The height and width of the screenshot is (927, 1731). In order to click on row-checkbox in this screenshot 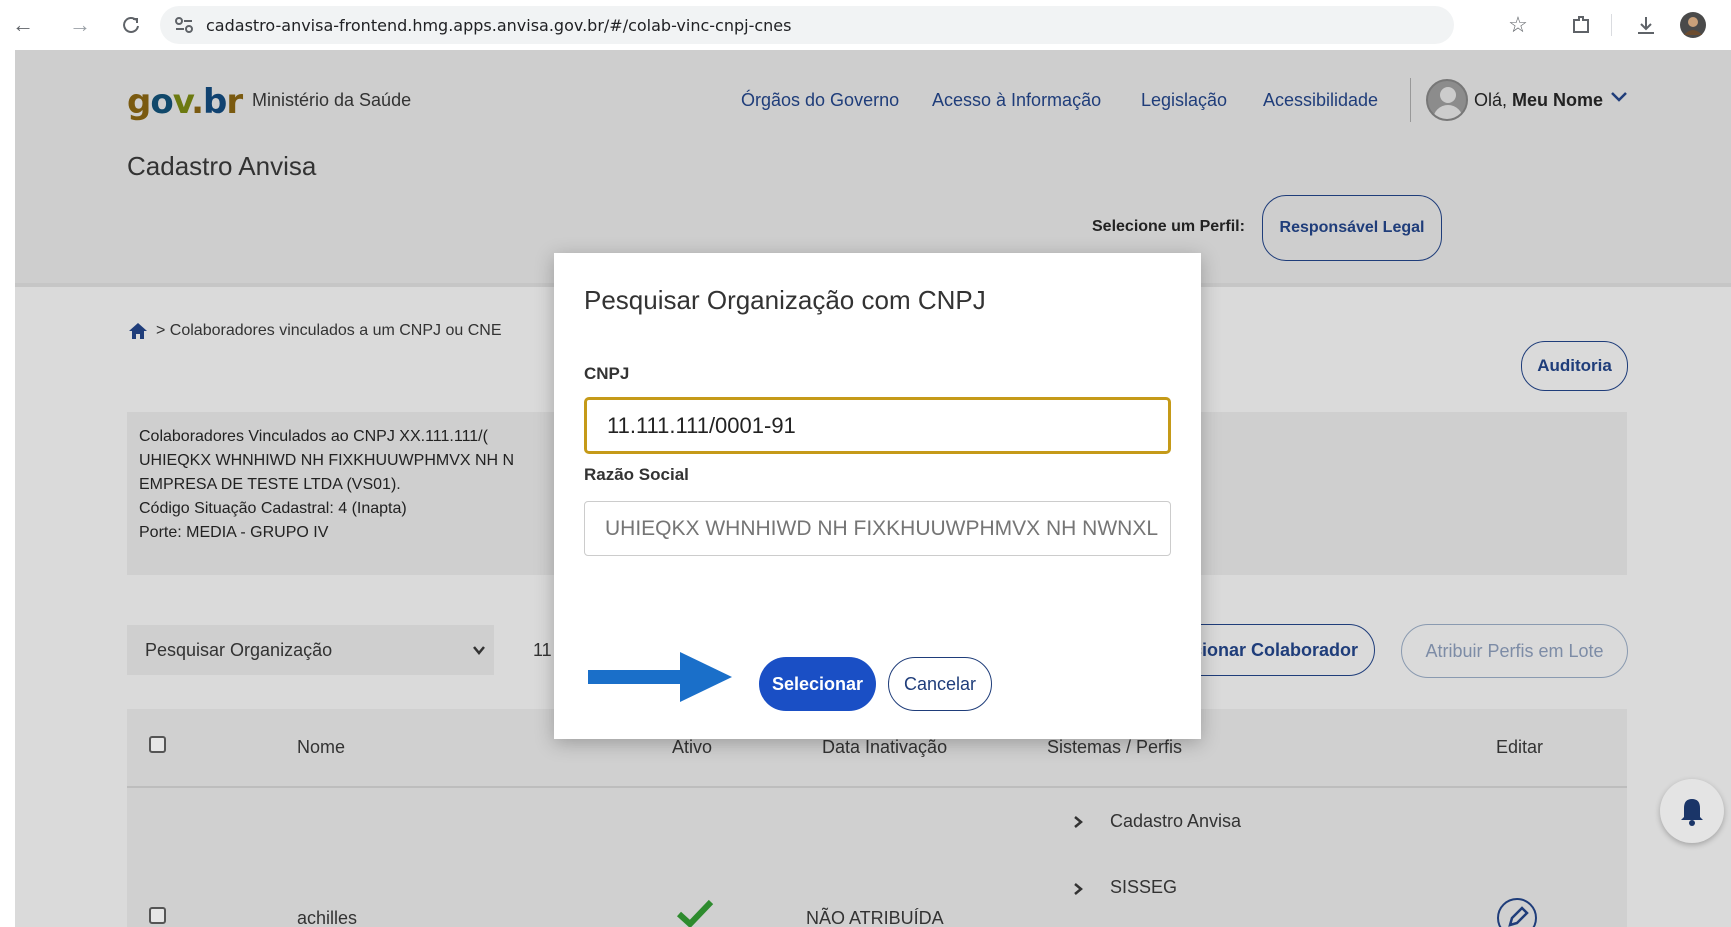, I will do `click(157, 915)`.